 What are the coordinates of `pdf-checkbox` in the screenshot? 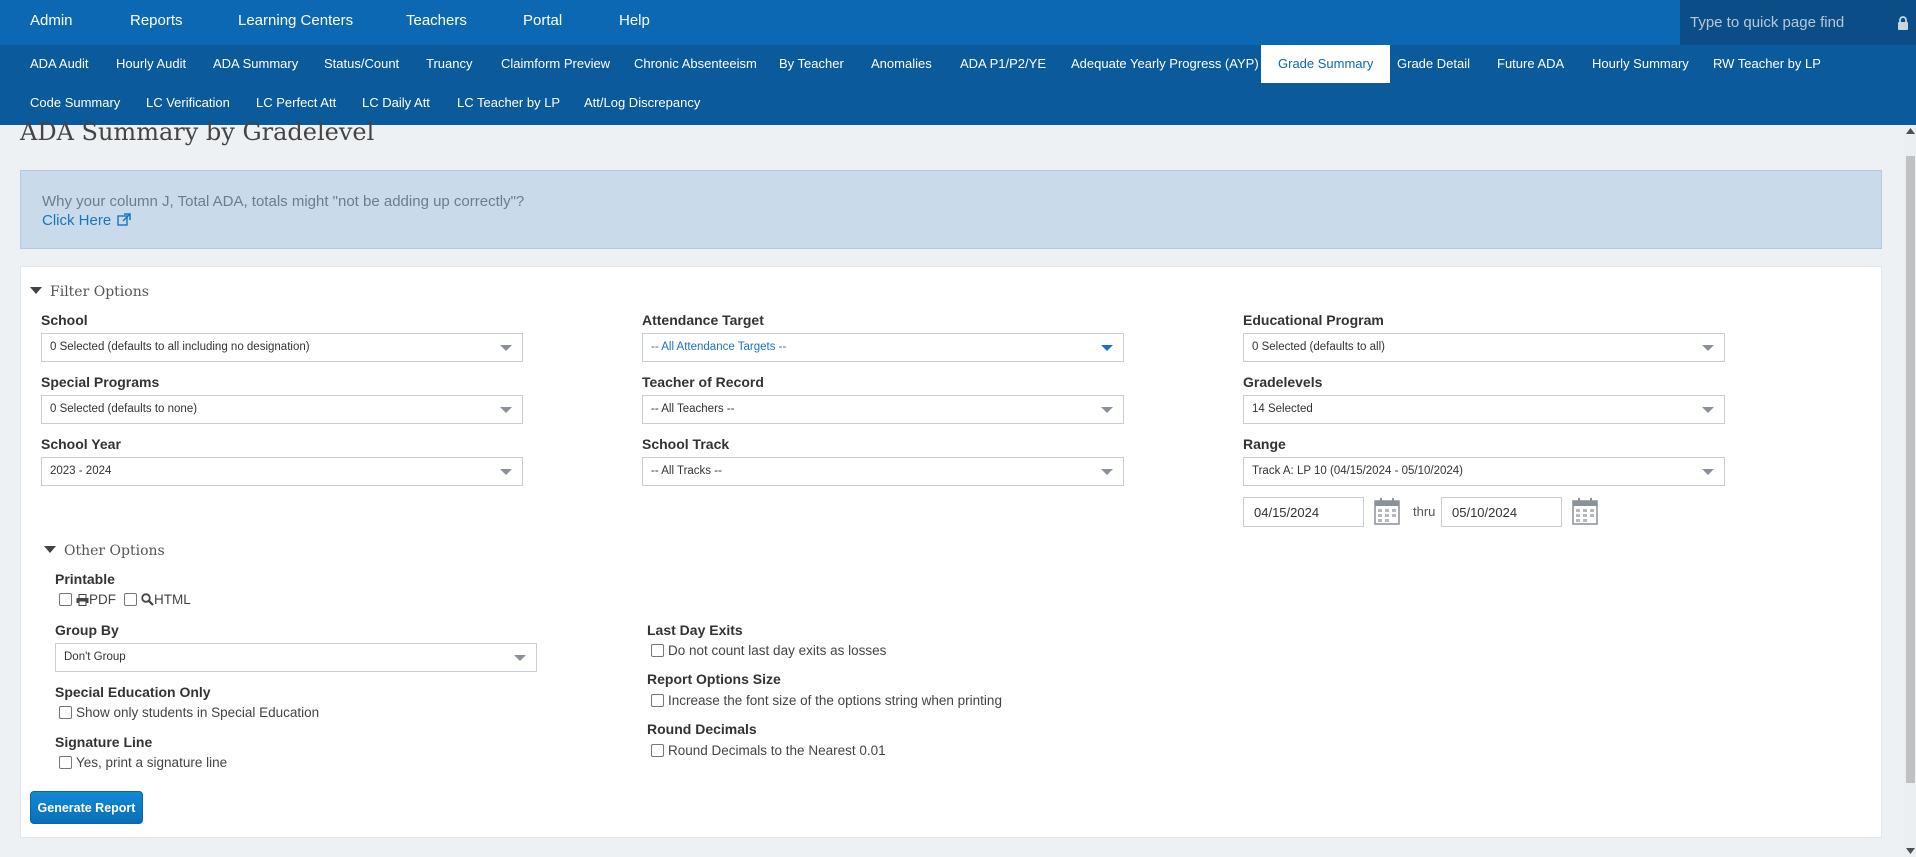 It's located at (65, 599).